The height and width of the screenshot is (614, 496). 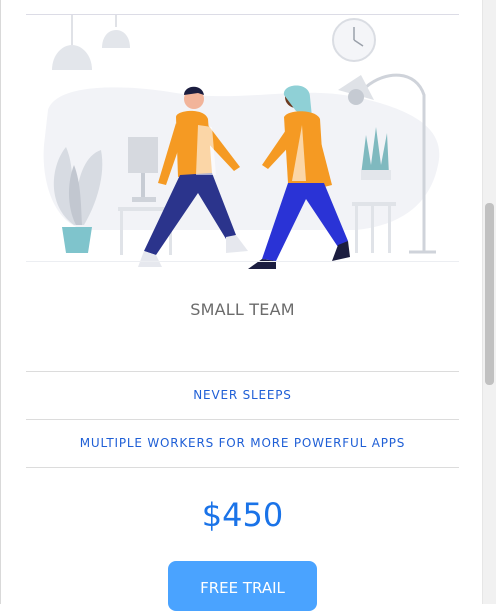 I want to click on window-left-edge, so click(x=0, y=302).